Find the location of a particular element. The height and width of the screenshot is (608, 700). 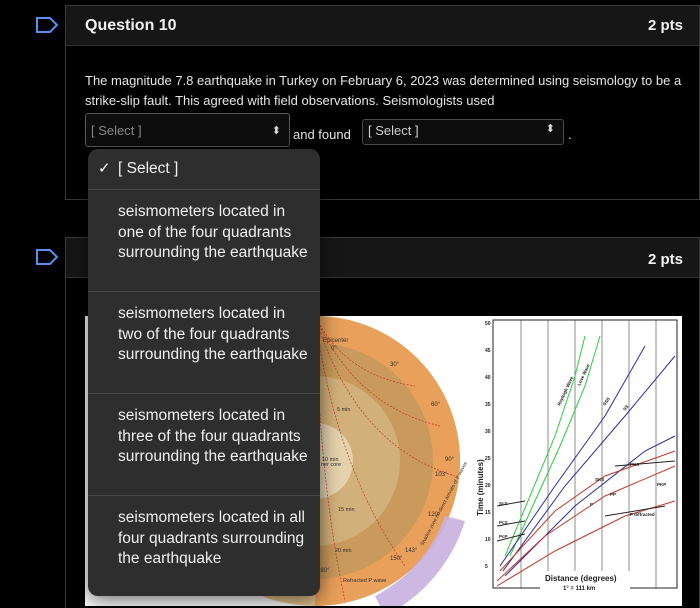

y-tick: 10 is located at coordinates (488, 540).